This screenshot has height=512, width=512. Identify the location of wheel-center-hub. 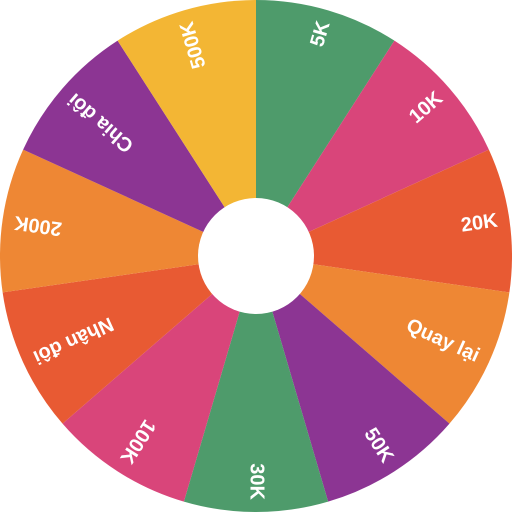
(256, 256).